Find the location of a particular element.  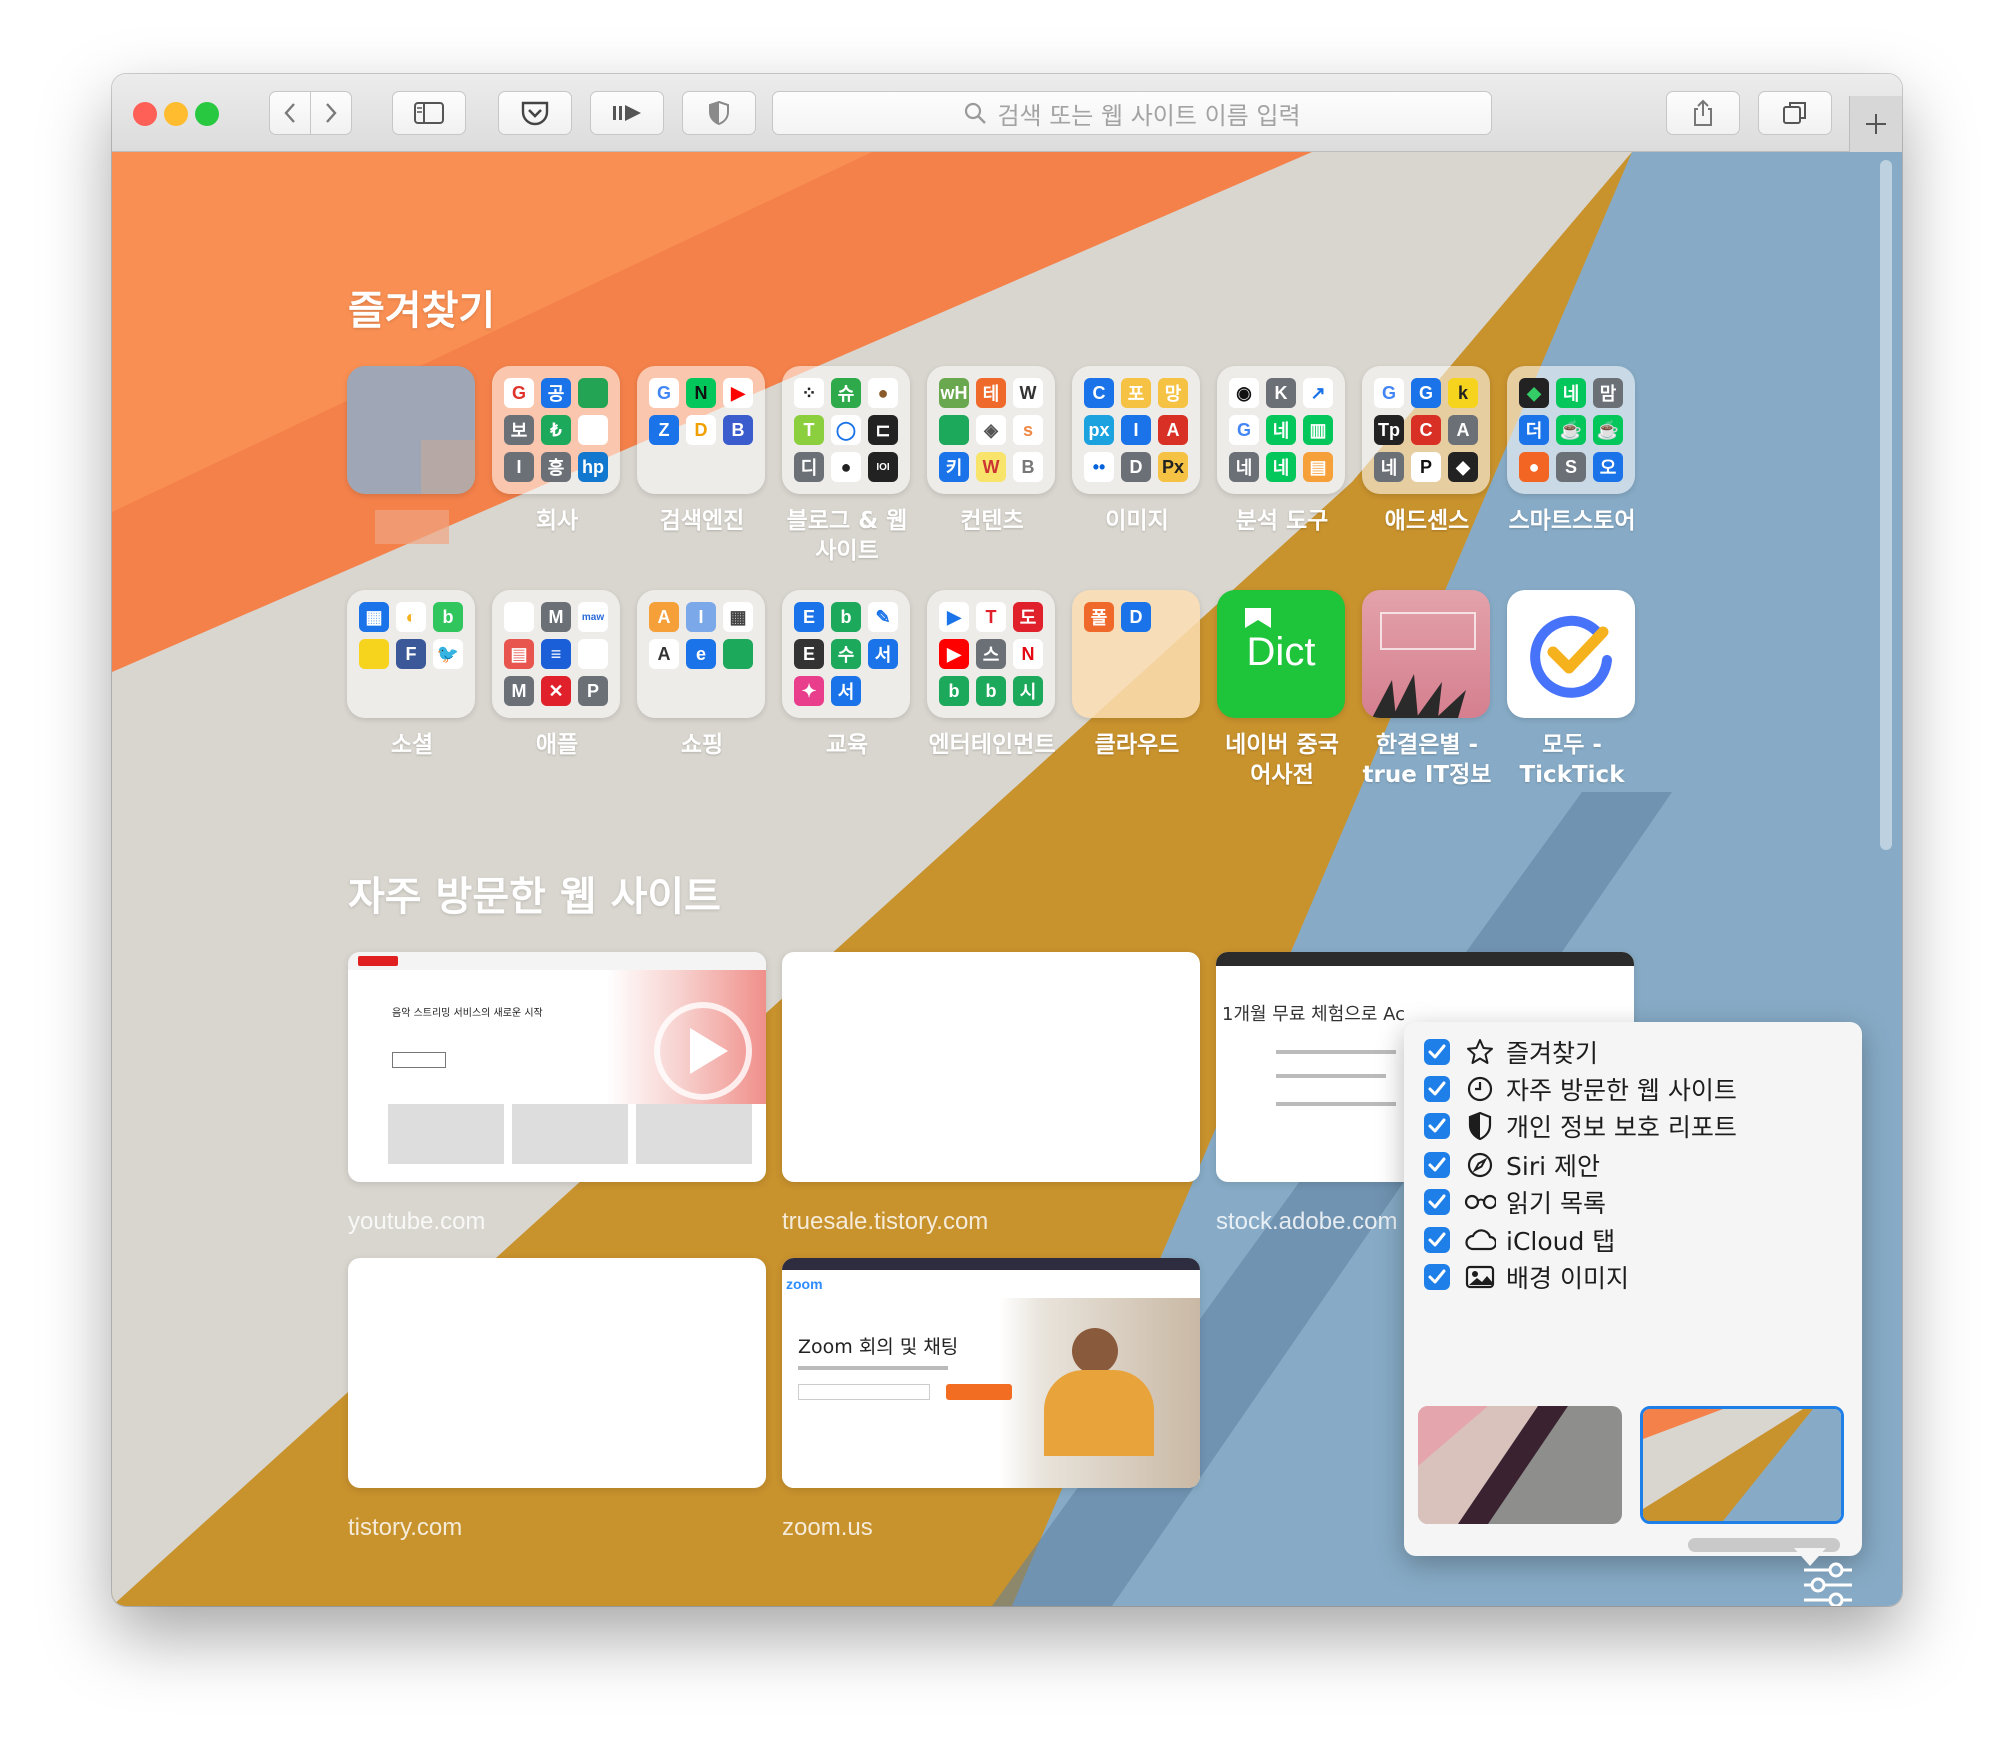

favorite-folder-apple: Mmaw ▤ ≡ M ✕ P 애플 is located at coordinates (557, 675).